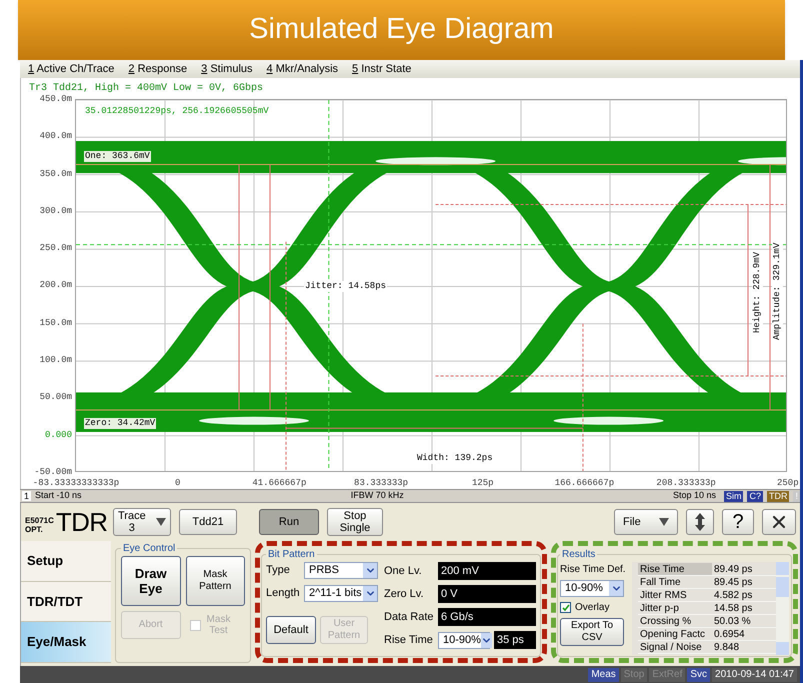 This screenshot has width=803, height=683. I want to click on default-button: Default, so click(291, 630).